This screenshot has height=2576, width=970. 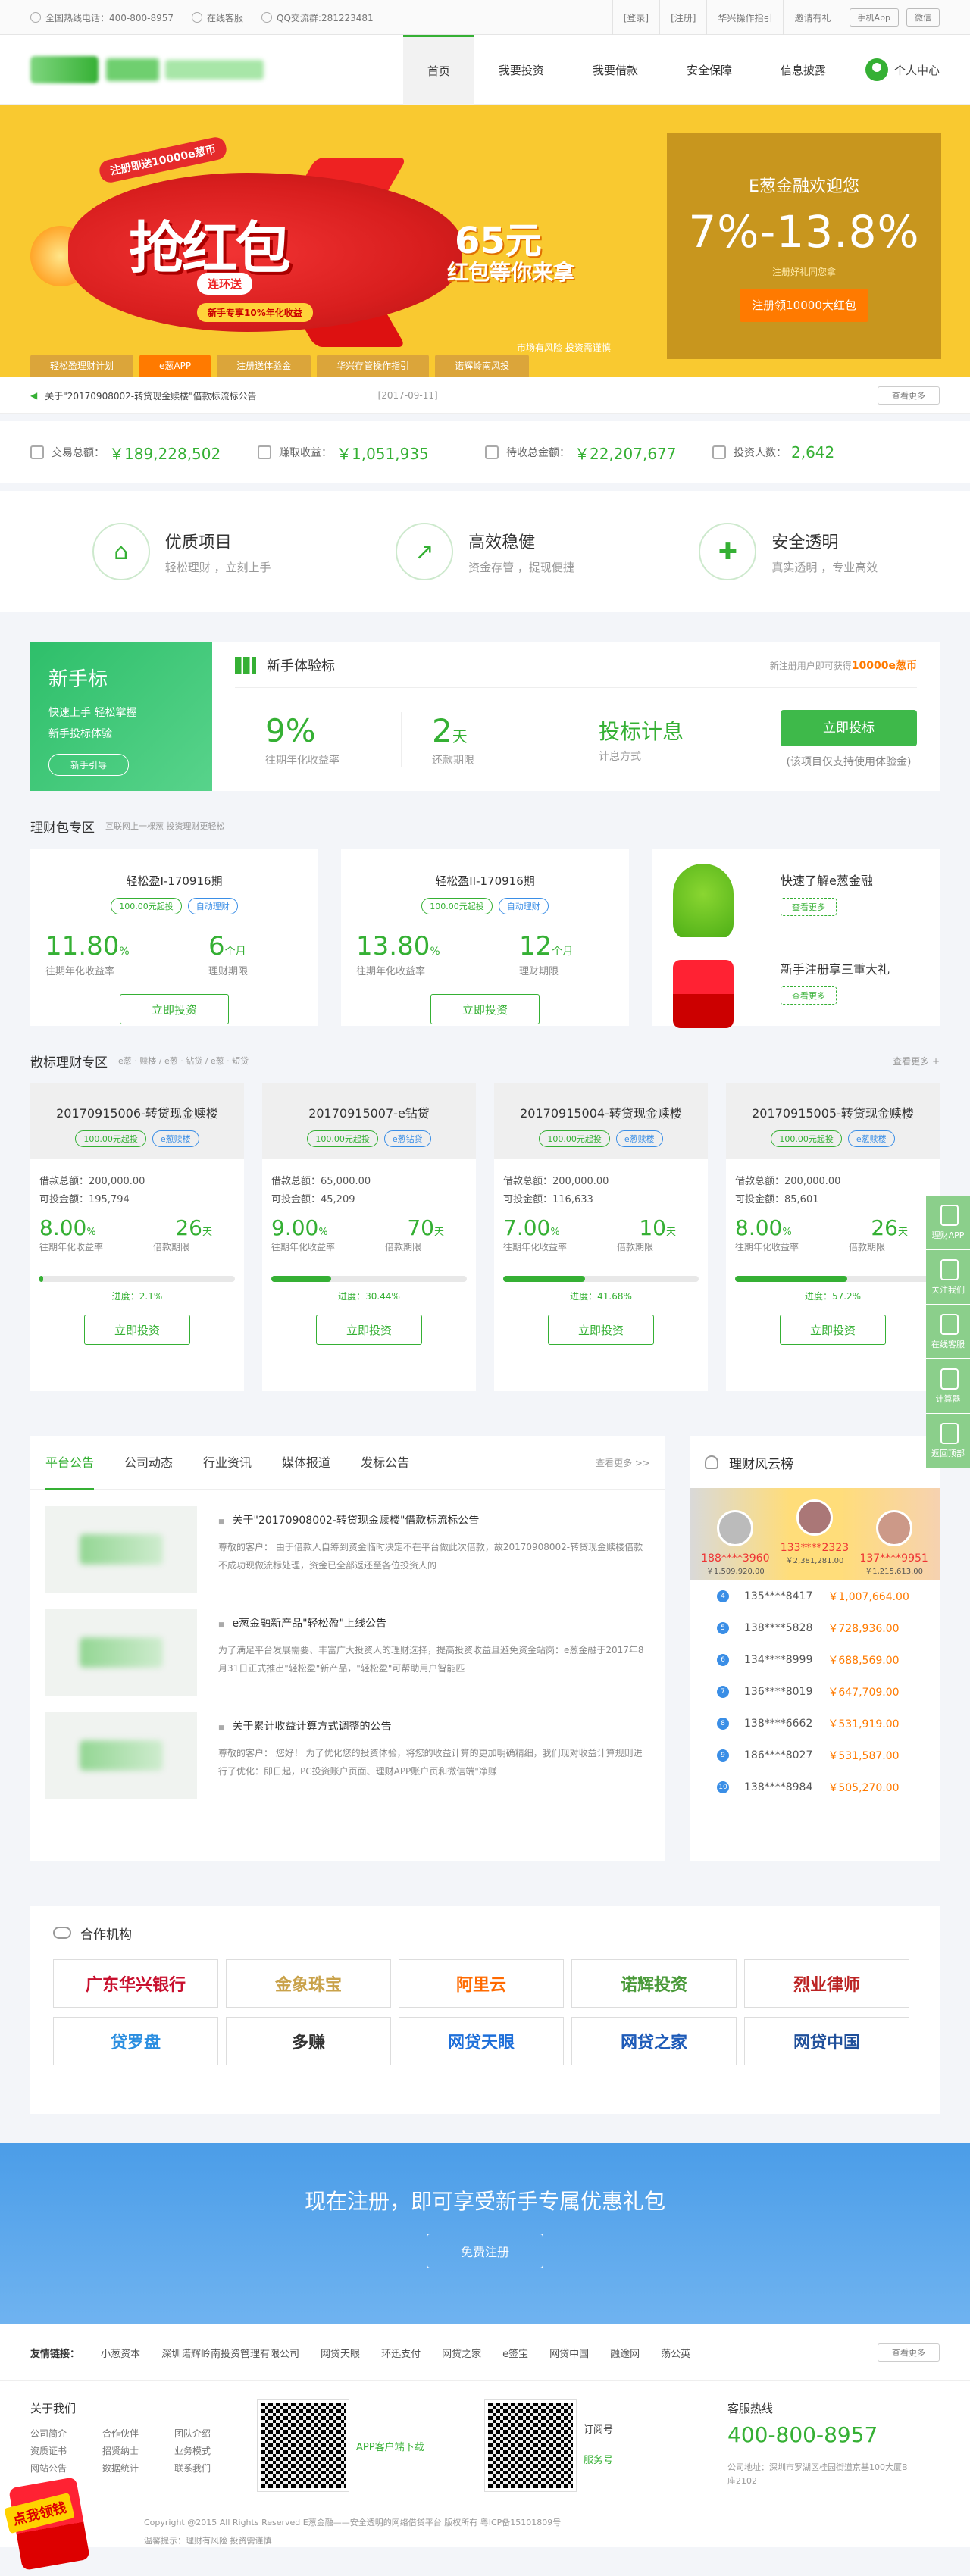 I want to click on rank-number: 10, so click(x=723, y=1787).